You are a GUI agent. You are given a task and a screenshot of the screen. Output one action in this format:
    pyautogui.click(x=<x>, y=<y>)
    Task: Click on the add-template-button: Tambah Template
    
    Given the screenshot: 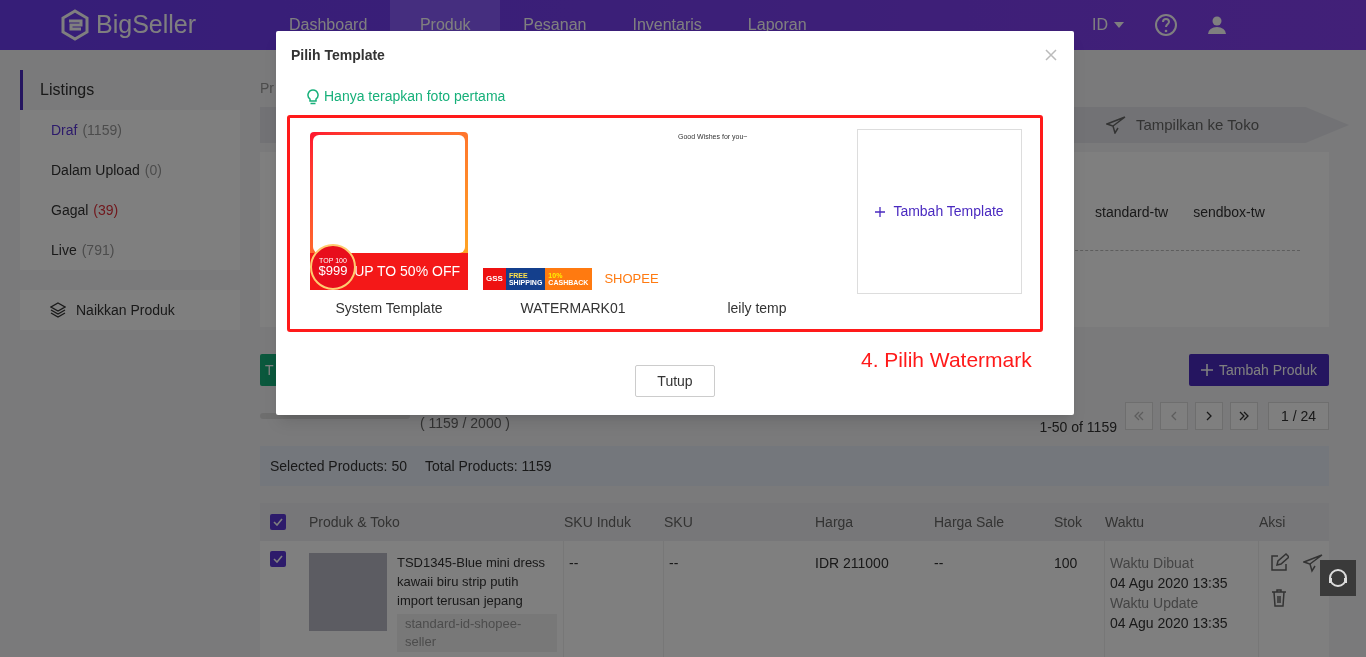 What is the action you would take?
    pyautogui.click(x=939, y=211)
    